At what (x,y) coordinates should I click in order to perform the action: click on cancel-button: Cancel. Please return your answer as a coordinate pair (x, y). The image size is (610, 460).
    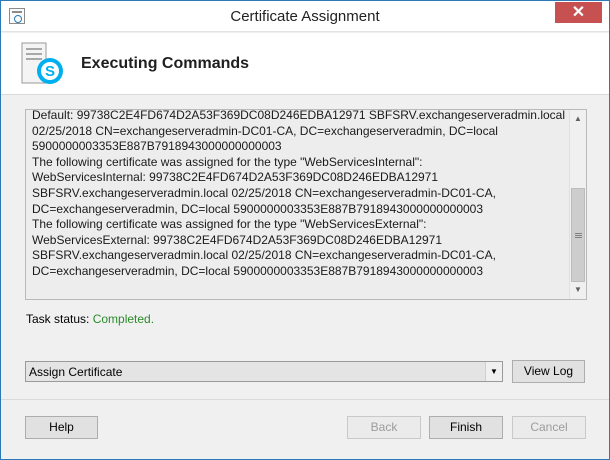
    Looking at the image, I should click on (549, 427).